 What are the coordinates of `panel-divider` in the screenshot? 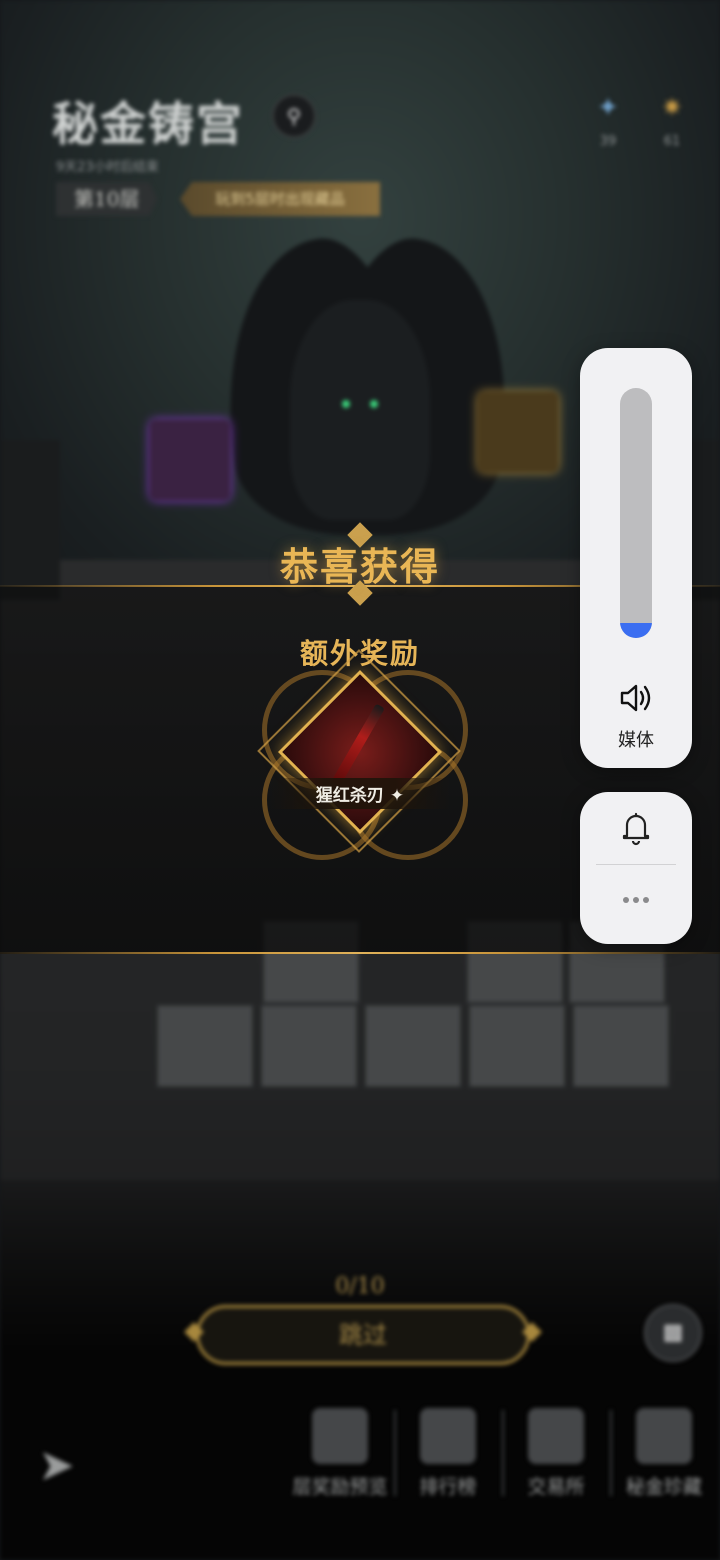 It's located at (636, 864).